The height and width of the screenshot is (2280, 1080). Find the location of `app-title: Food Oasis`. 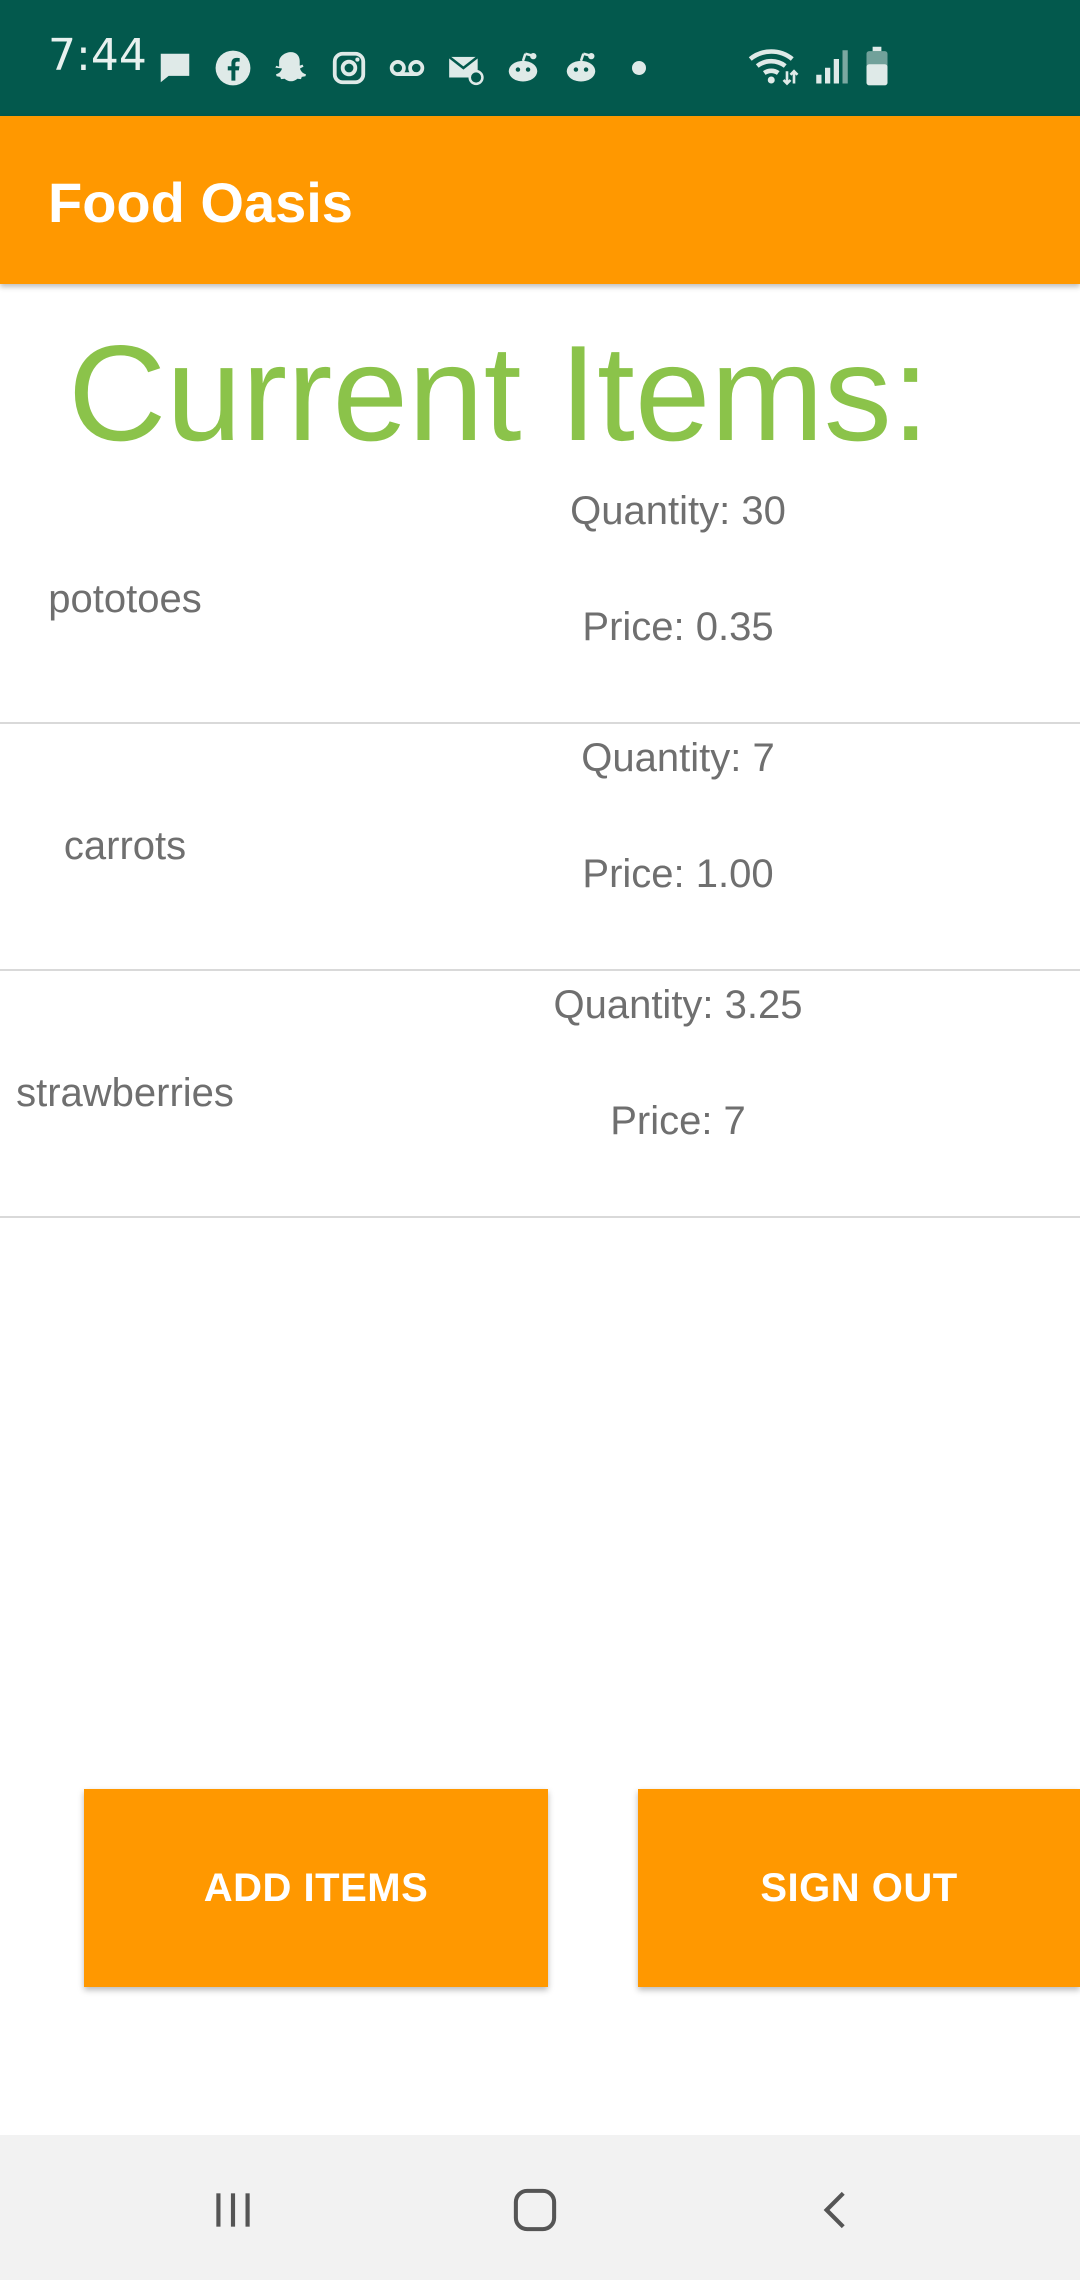

app-title: Food Oasis is located at coordinates (200, 202).